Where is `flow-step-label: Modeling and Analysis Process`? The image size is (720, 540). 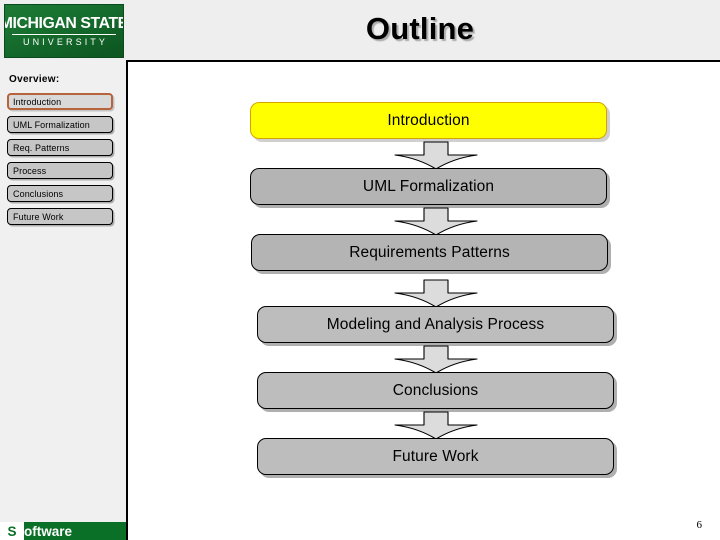
flow-step-label: Modeling and Analysis Process is located at coordinates (435, 324).